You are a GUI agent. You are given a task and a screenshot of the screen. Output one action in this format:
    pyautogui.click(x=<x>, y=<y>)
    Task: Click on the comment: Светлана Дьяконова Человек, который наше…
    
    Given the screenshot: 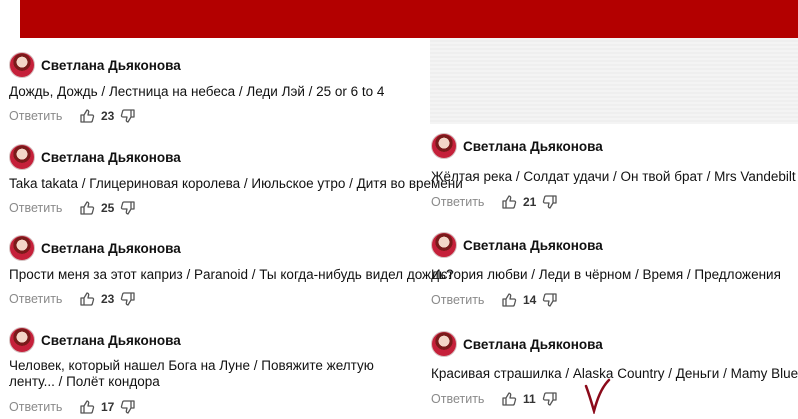 What is the action you would take?
    pyautogui.click(x=215, y=371)
    